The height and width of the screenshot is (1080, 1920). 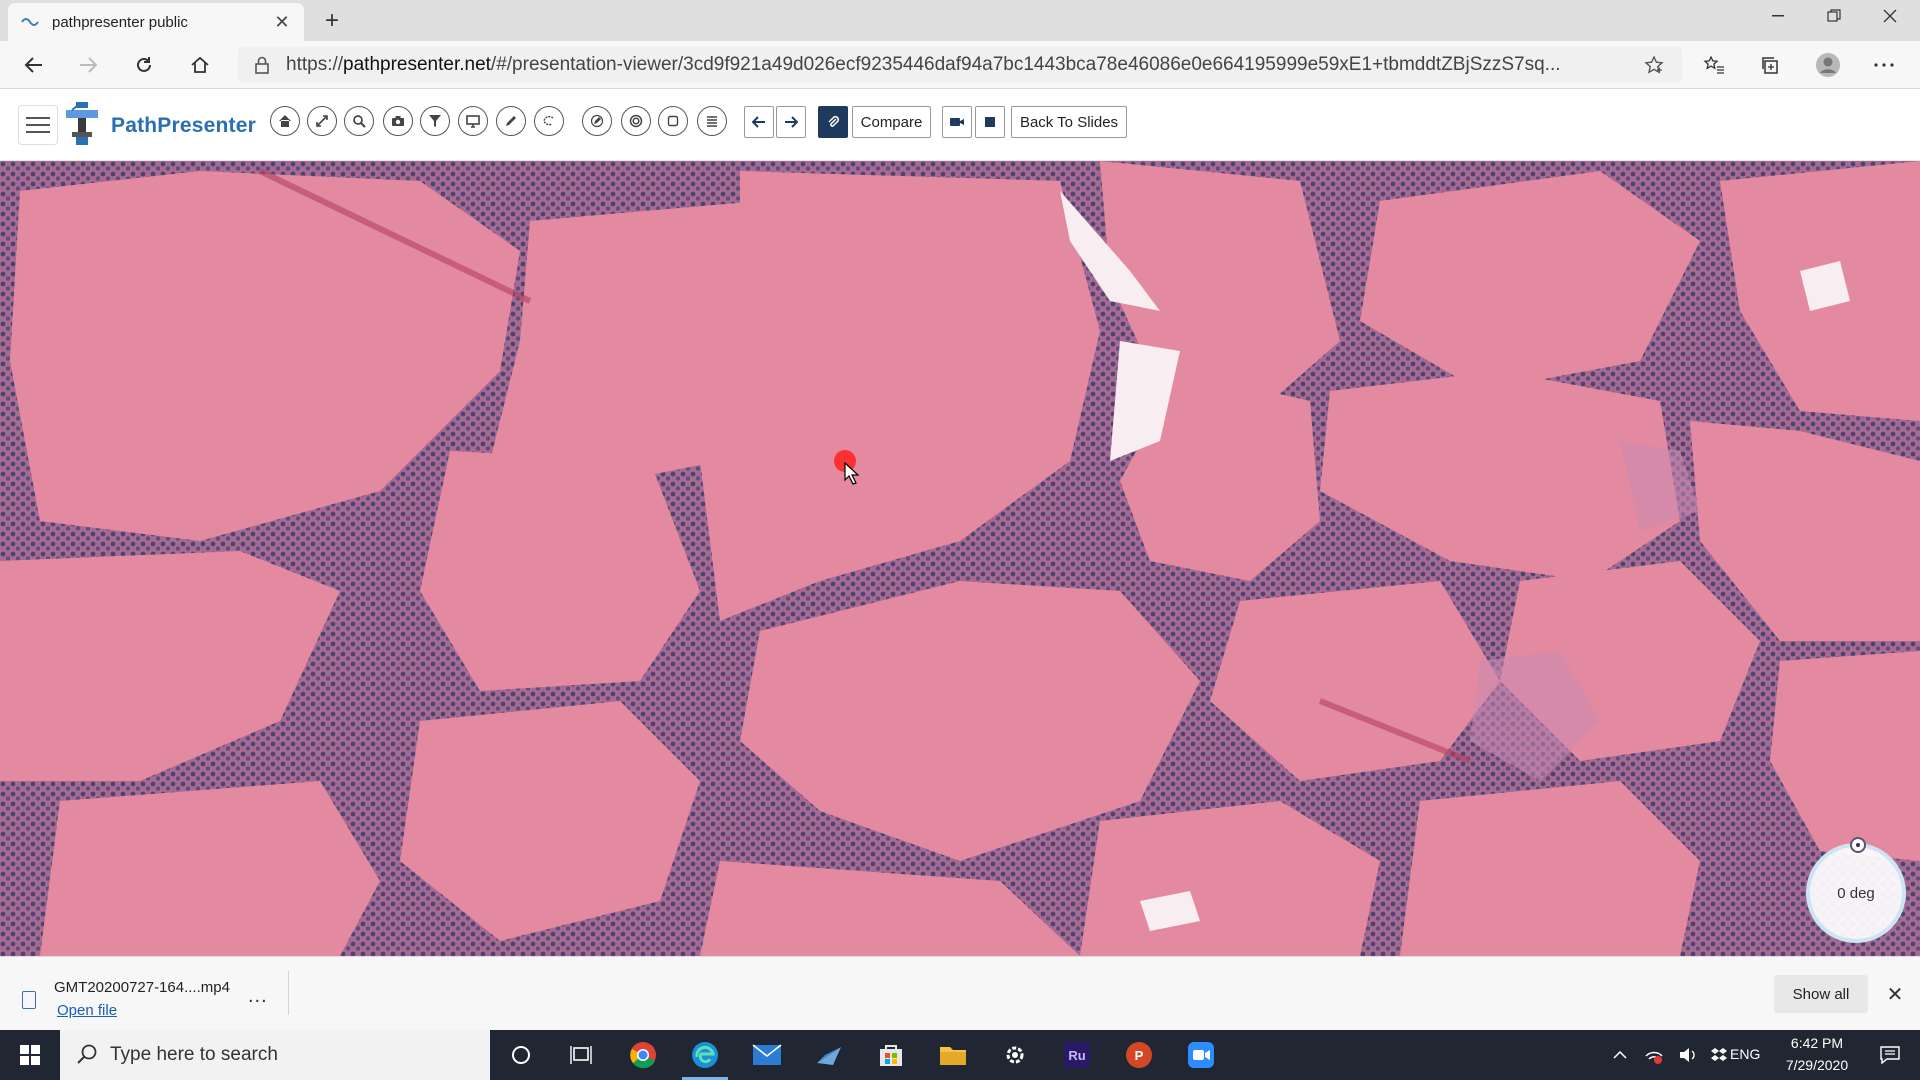 What do you see at coordinates (194, 1054) in the screenshot?
I see `search-placeholder: Type here to search` at bounding box center [194, 1054].